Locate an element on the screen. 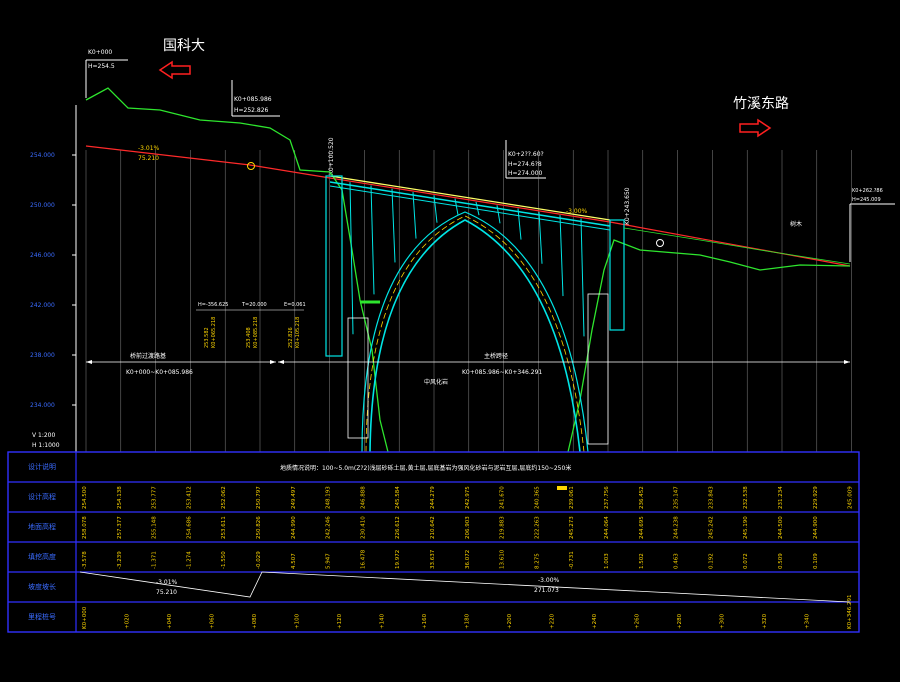  table-cell: 222.263 is located at coordinates (537, 527).